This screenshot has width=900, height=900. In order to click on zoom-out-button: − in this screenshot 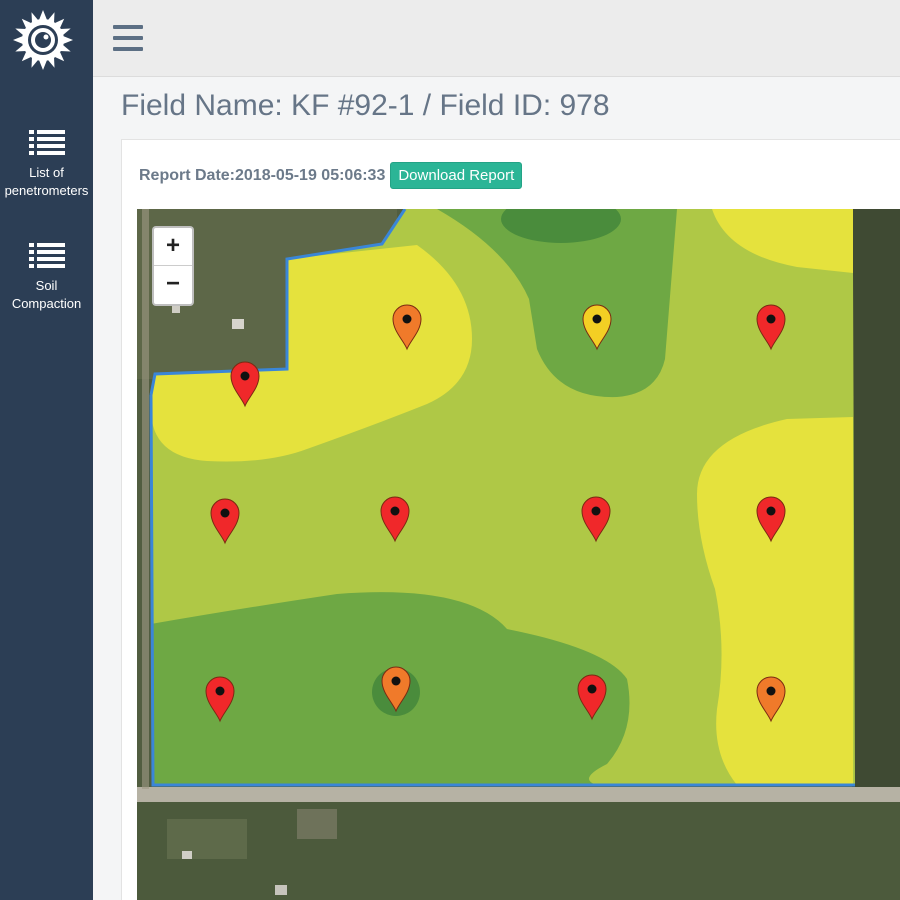, I will do `click(173, 285)`.